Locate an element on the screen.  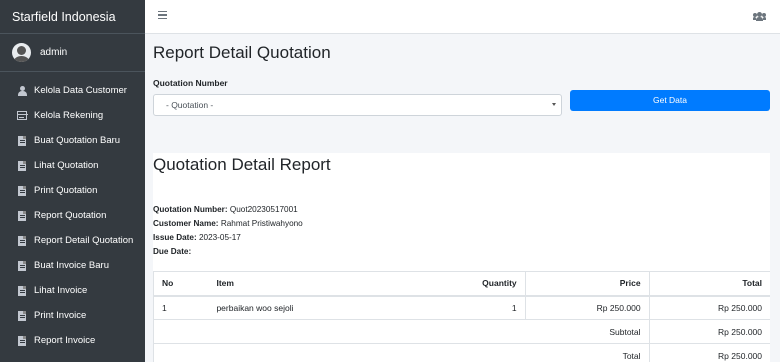
meta-value: 2023-05-17 is located at coordinates (219, 237).